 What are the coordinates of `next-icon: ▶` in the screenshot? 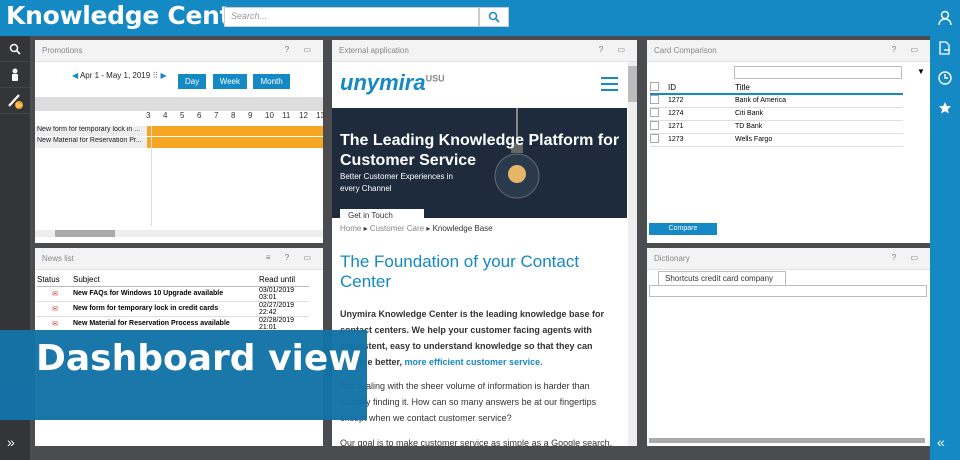 It's located at (164, 75).